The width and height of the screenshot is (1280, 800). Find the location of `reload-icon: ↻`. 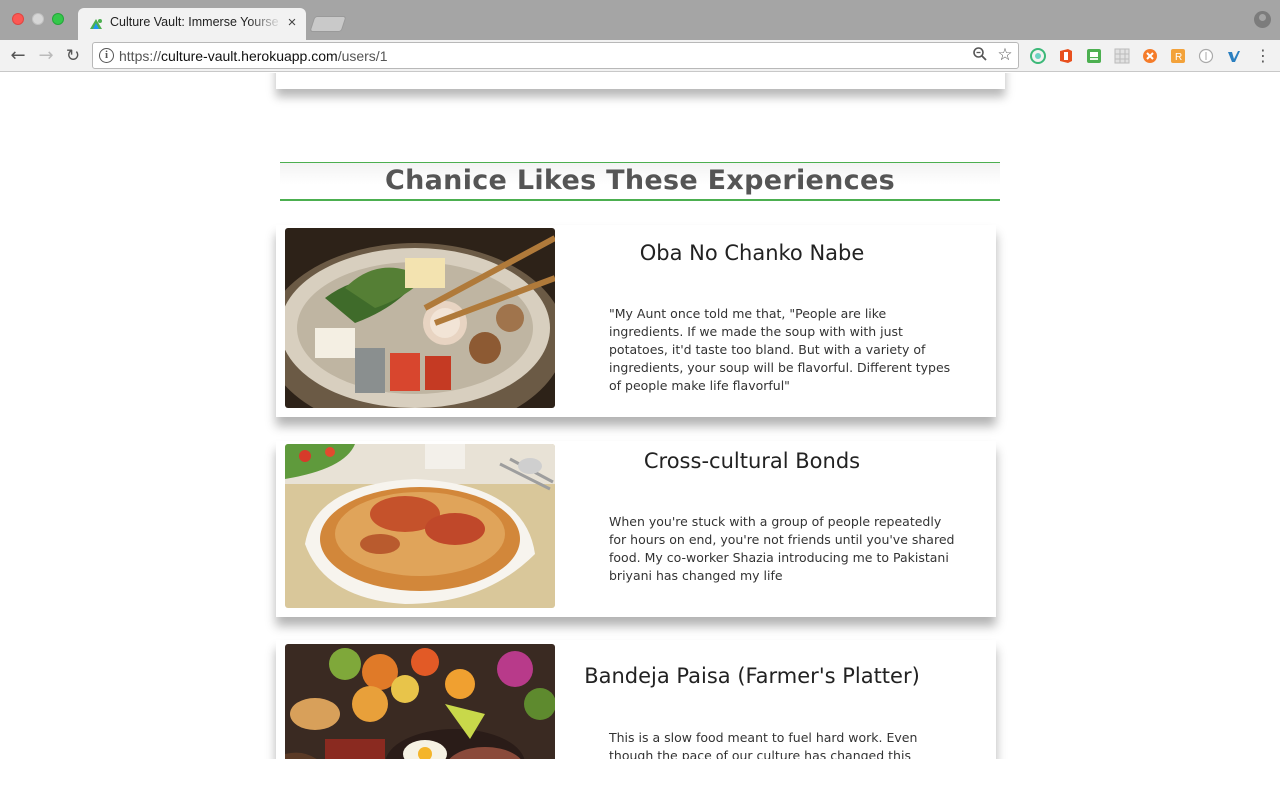

reload-icon: ↻ is located at coordinates (73, 56).